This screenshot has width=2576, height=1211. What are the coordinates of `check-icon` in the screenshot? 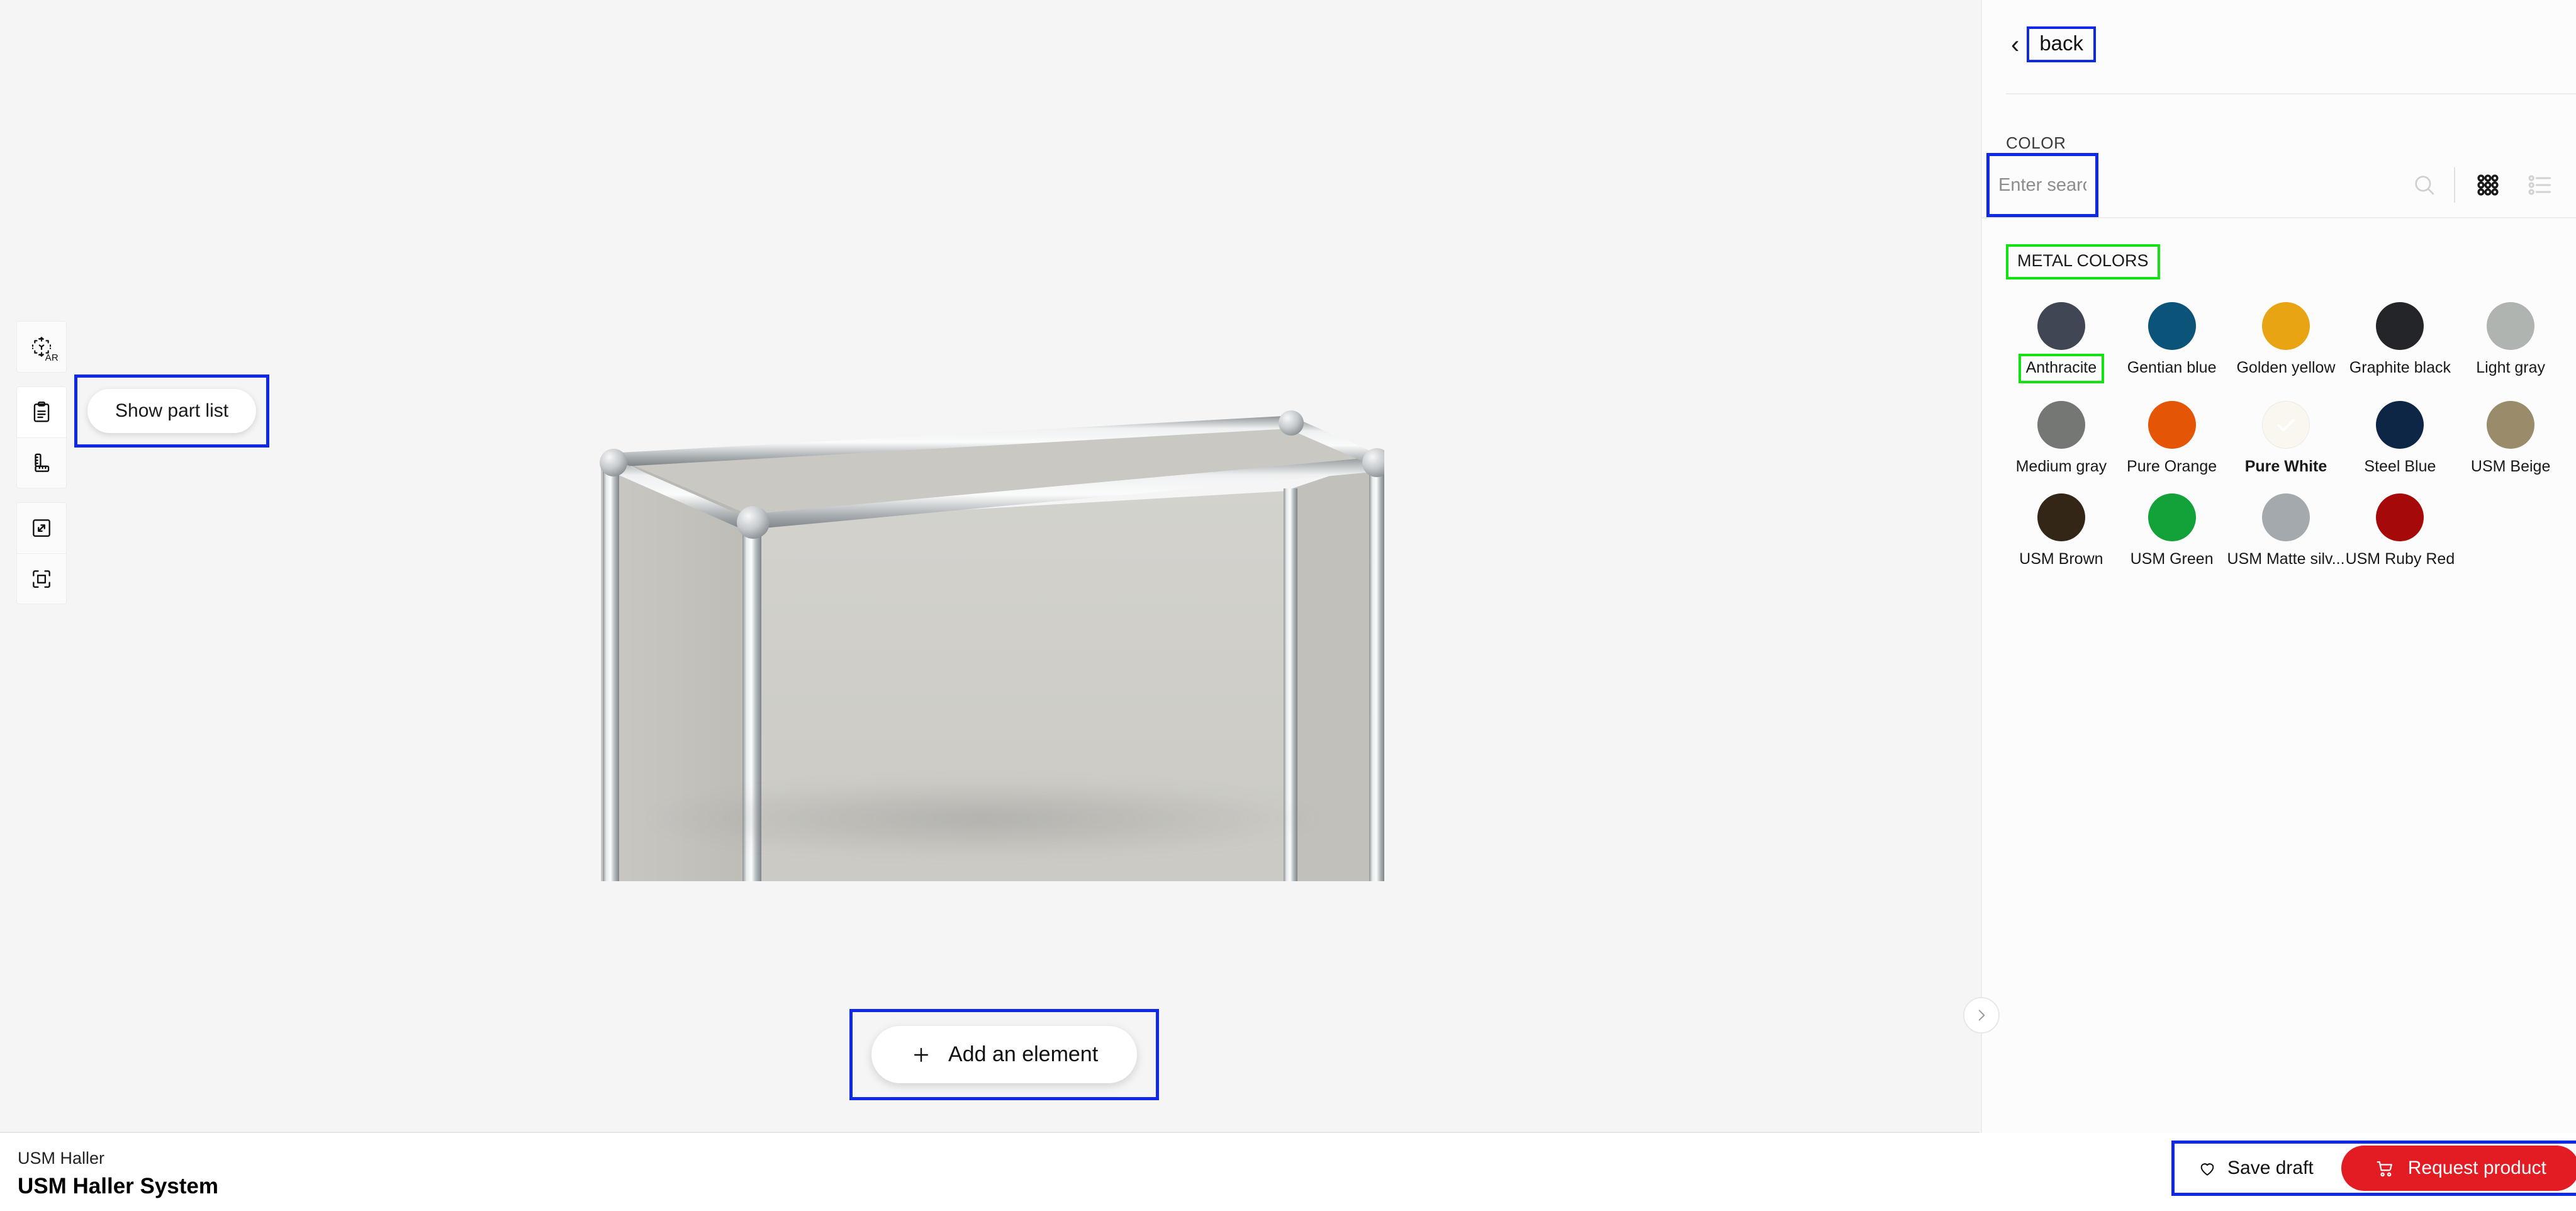 It's located at (2286, 425).